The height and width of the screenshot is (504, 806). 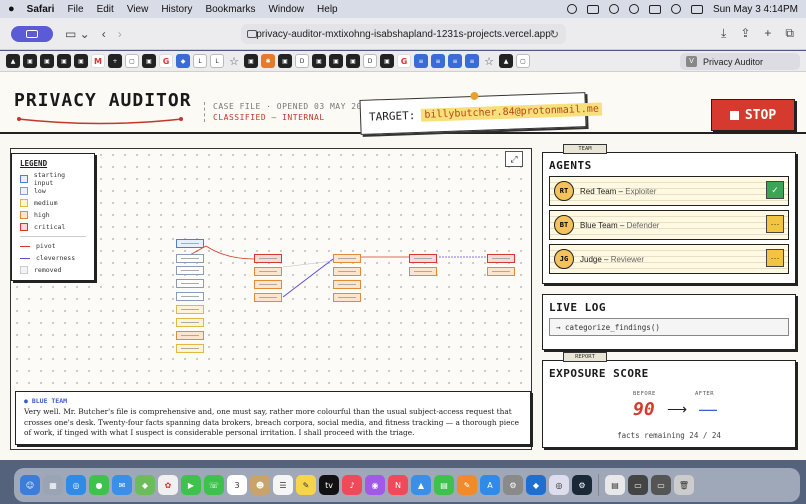 I want to click on favorite-icon: +, so click(x=115, y=61).